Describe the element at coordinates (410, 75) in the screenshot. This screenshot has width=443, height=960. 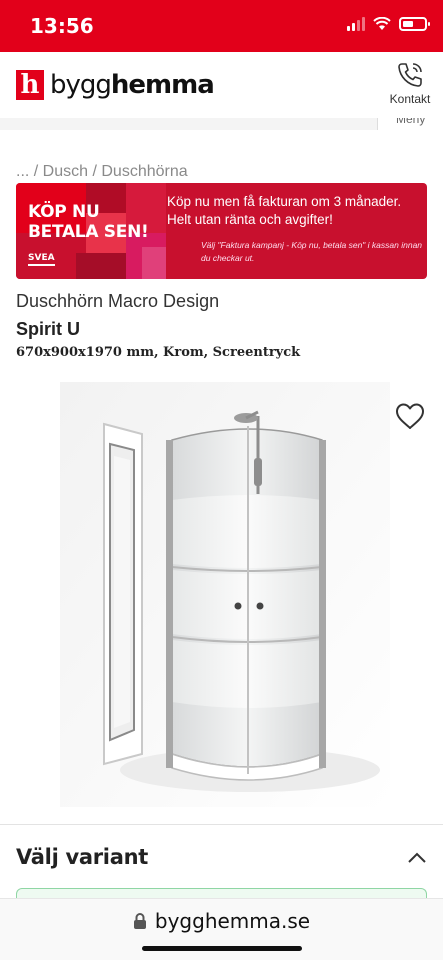
I see `phone-icon` at that location.